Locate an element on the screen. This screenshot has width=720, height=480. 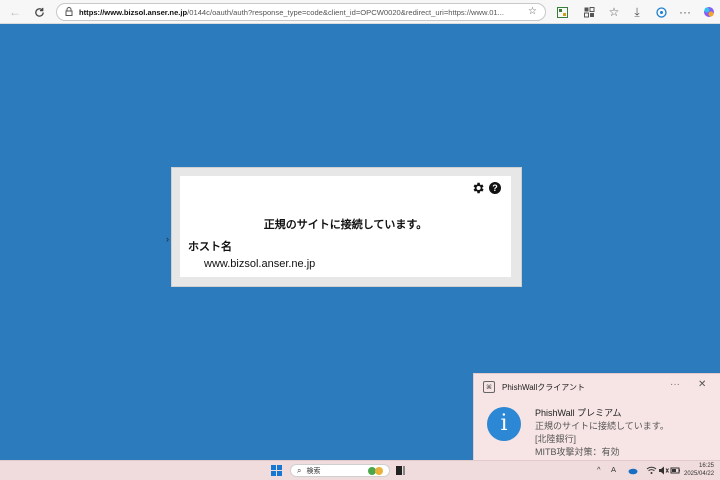
battery-icon is located at coordinates (675, 470).